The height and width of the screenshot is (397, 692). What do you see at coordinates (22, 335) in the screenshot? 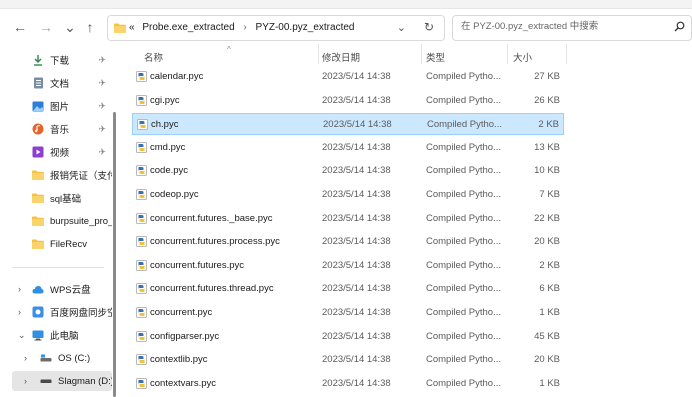
I see `chevron-down-icon: ⌄` at bounding box center [22, 335].